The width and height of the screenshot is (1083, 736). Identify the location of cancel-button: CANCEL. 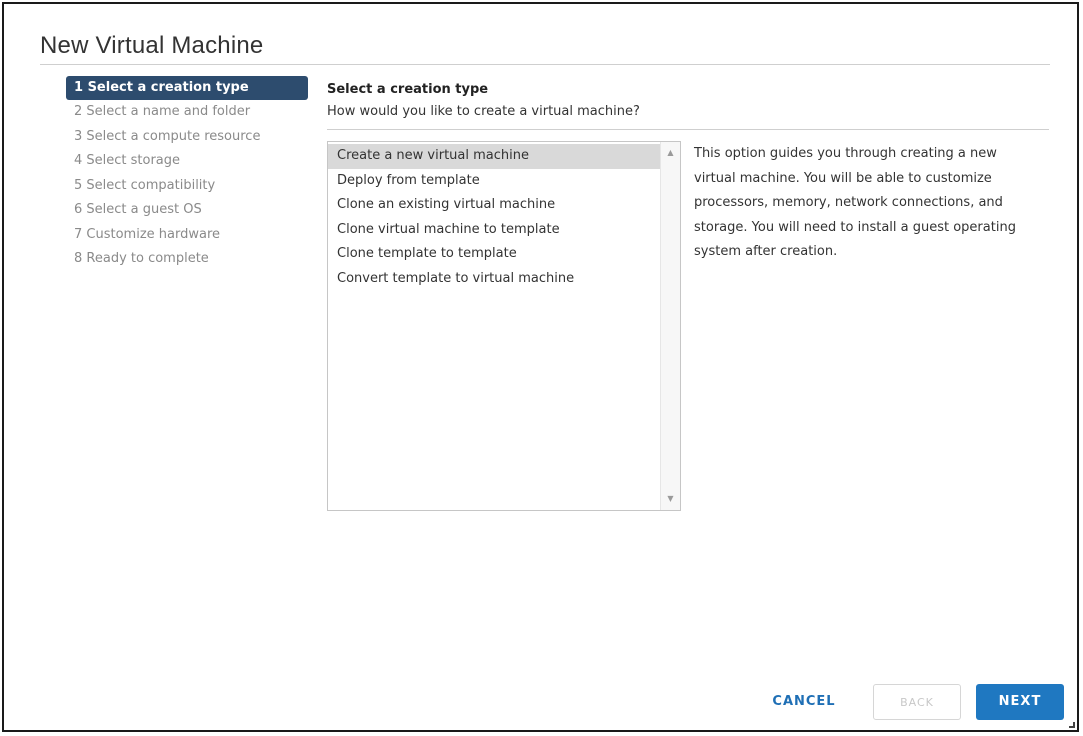
(804, 702).